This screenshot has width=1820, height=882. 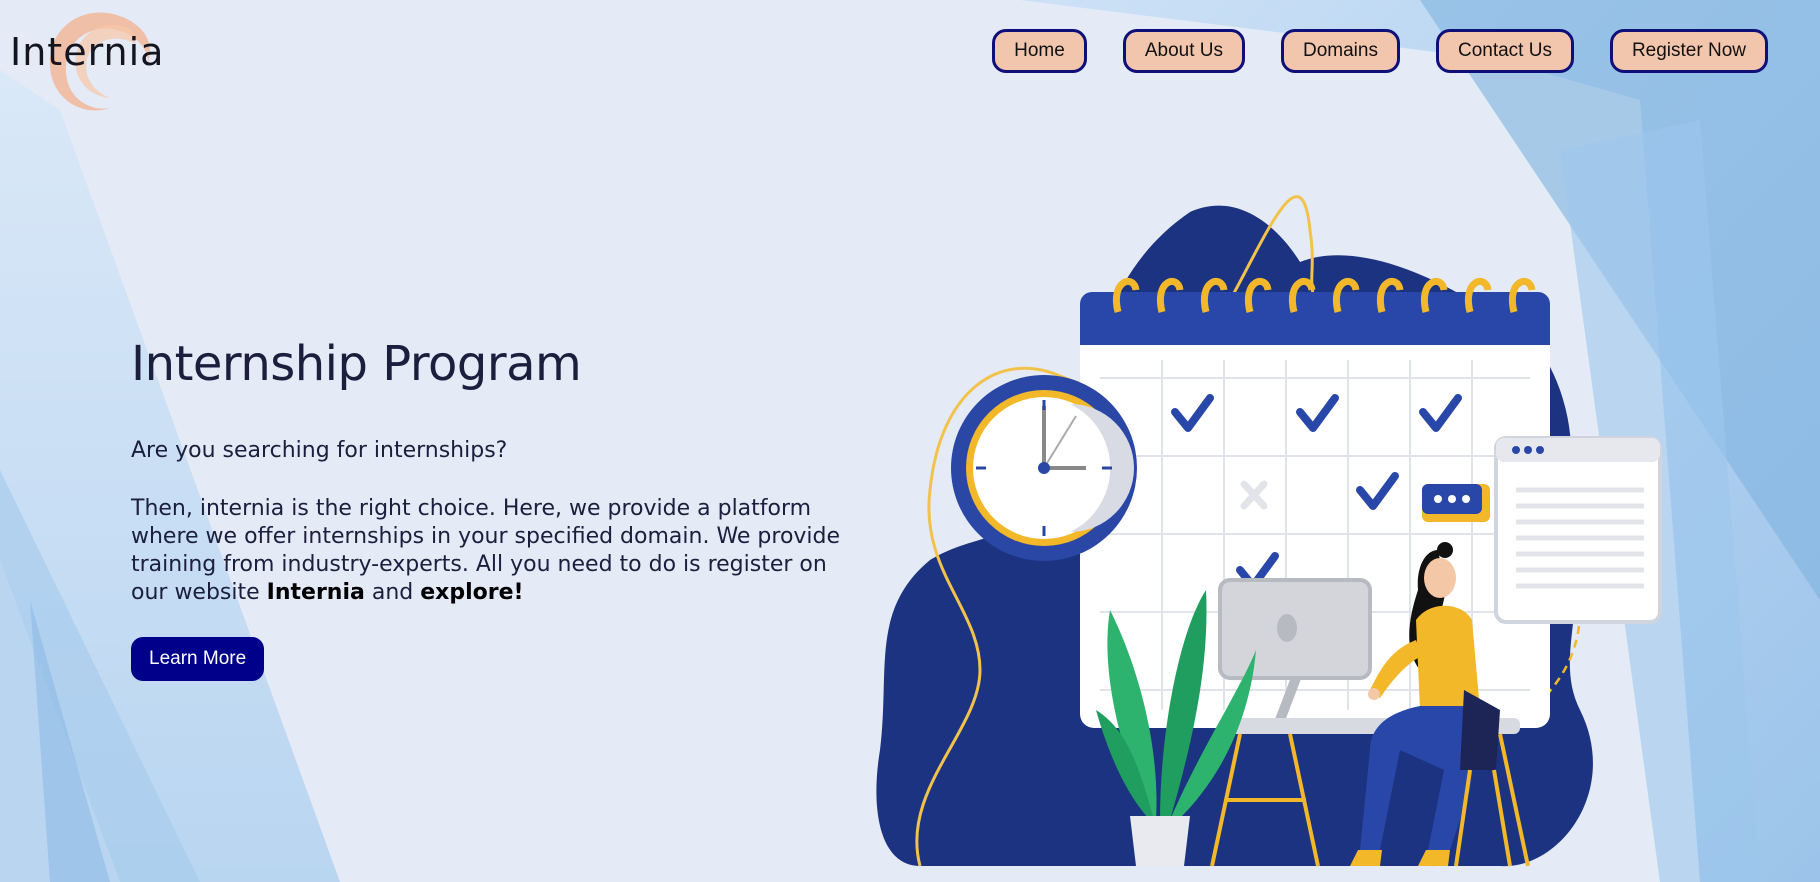 What do you see at coordinates (1688, 51) in the screenshot?
I see `nav-register-now-button: Register Now` at bounding box center [1688, 51].